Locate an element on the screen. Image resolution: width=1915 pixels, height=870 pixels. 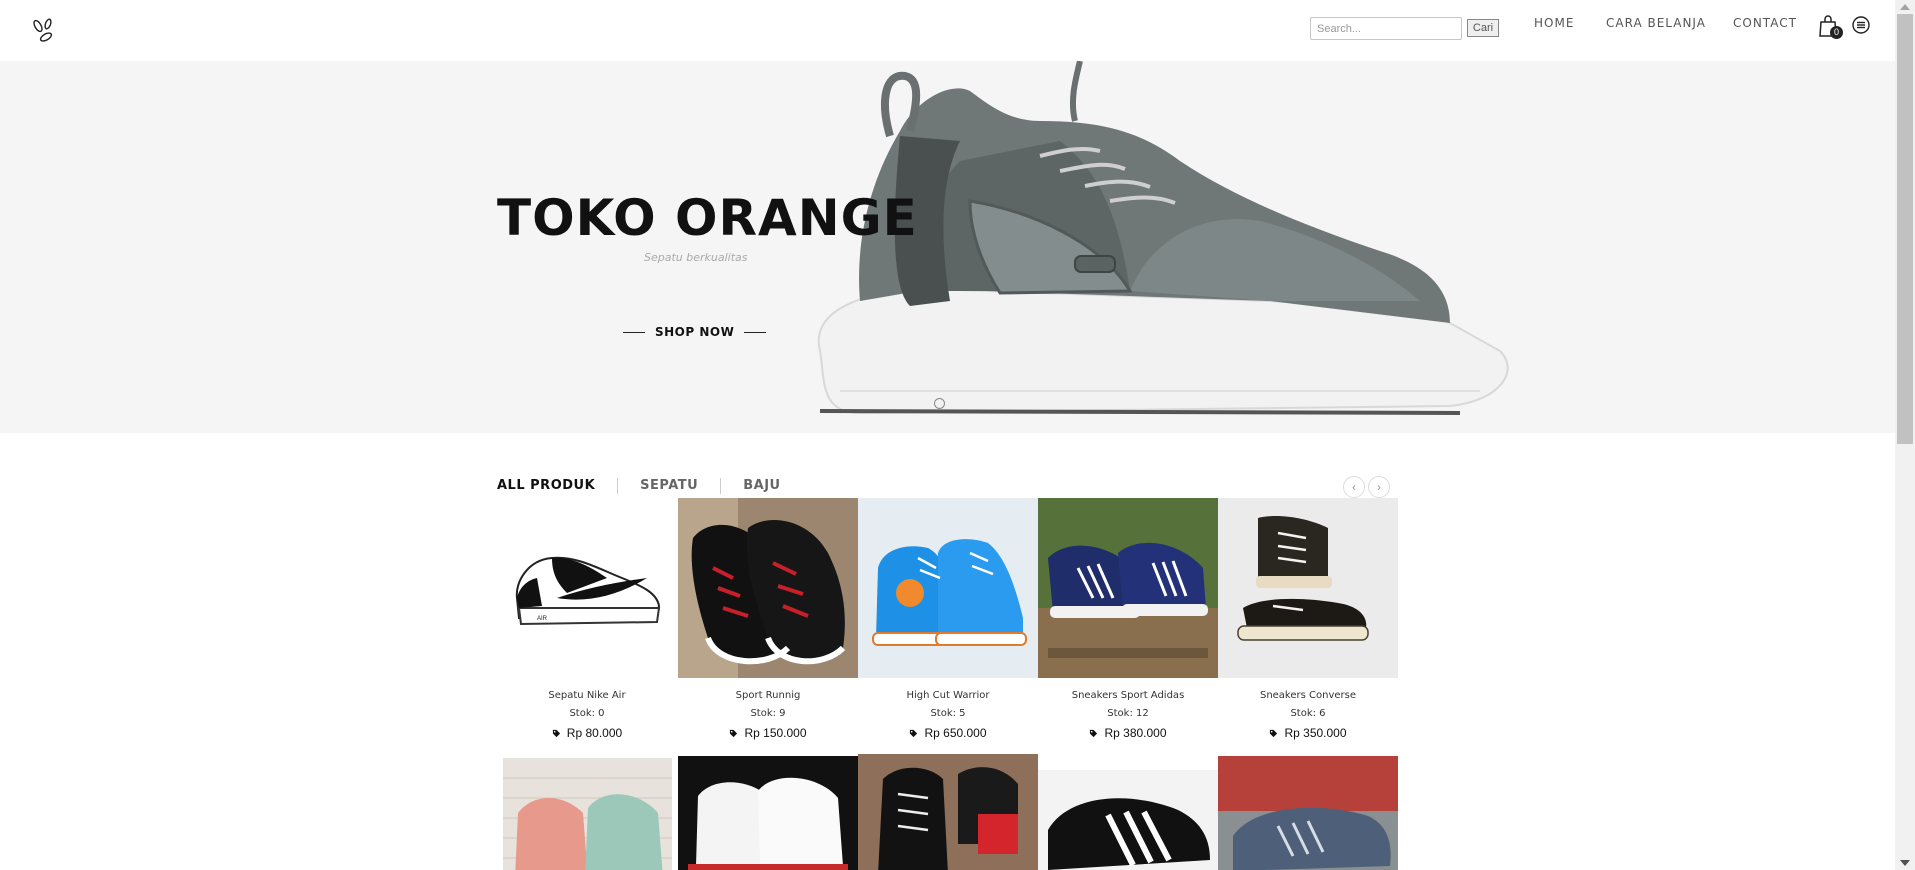
product-price: Rp 80.000 is located at coordinates (587, 733).